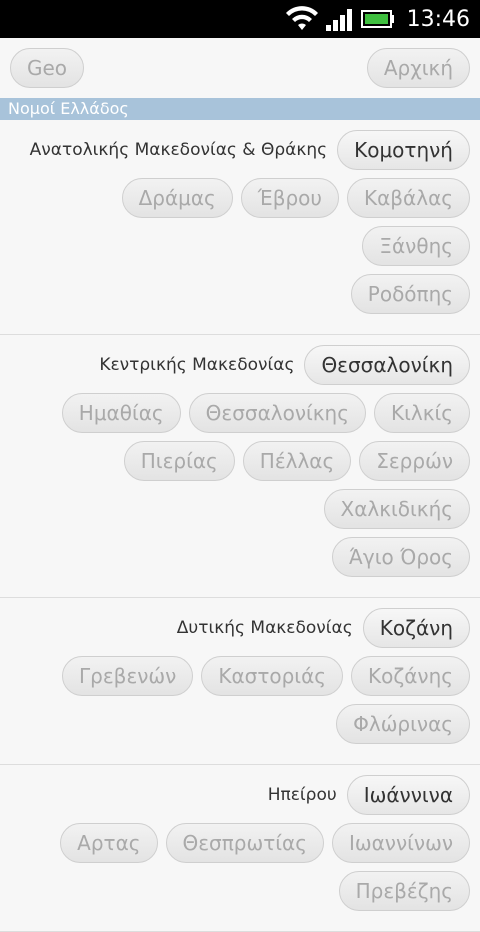 The height and width of the screenshot is (932, 480). I want to click on prefecture-button: Κοζάνης, so click(410, 676).